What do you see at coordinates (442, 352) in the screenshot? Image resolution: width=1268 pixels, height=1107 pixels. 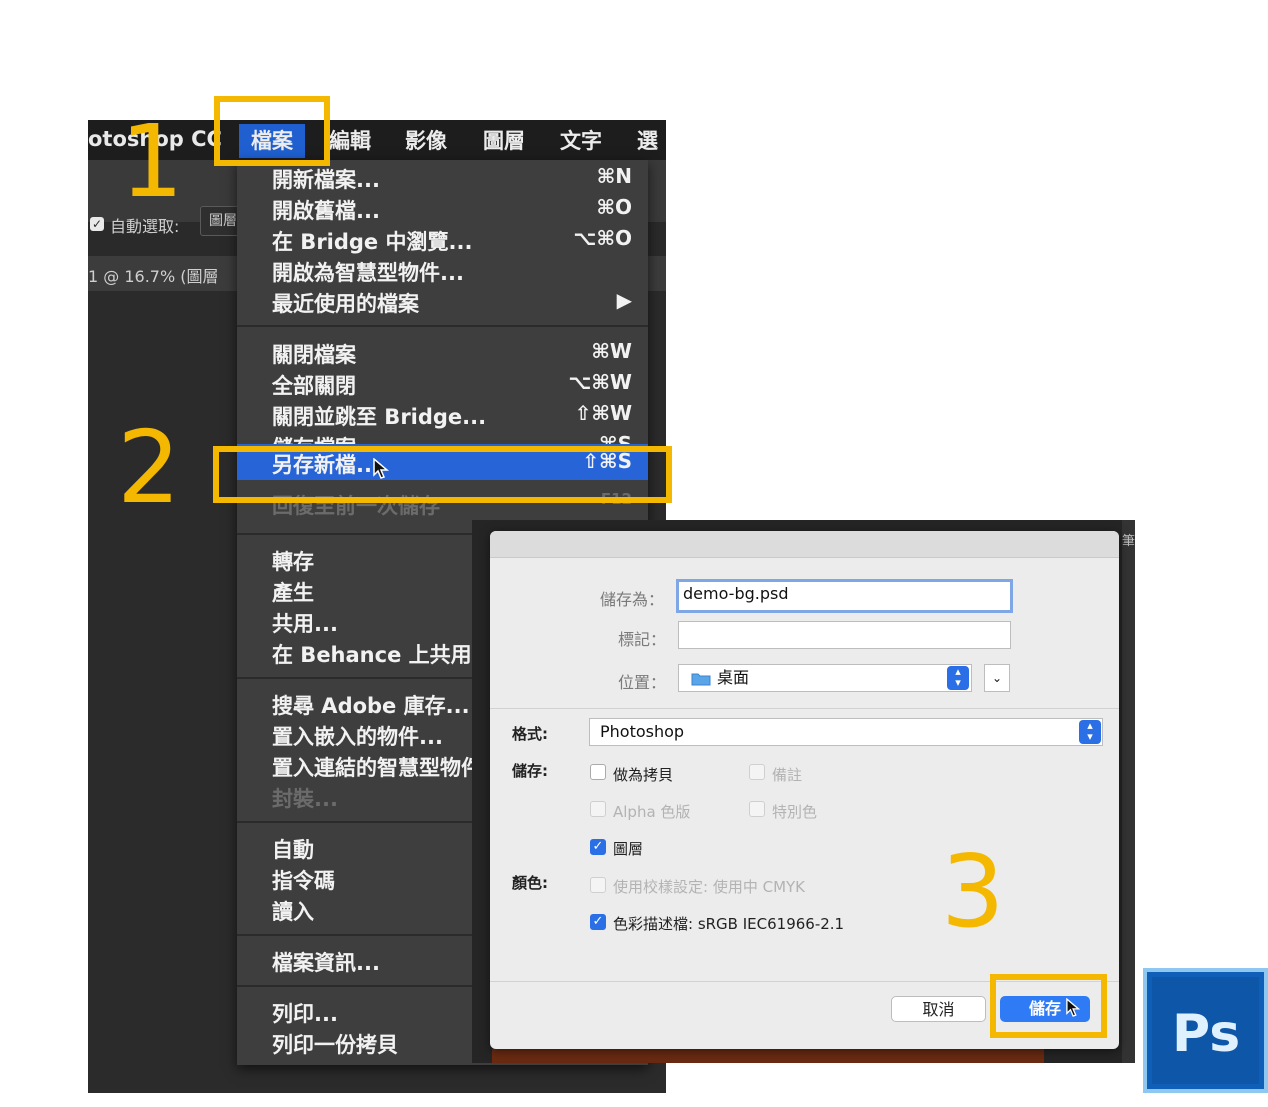 I see `menu-item-close: 關閉檔案 ⌘W` at bounding box center [442, 352].